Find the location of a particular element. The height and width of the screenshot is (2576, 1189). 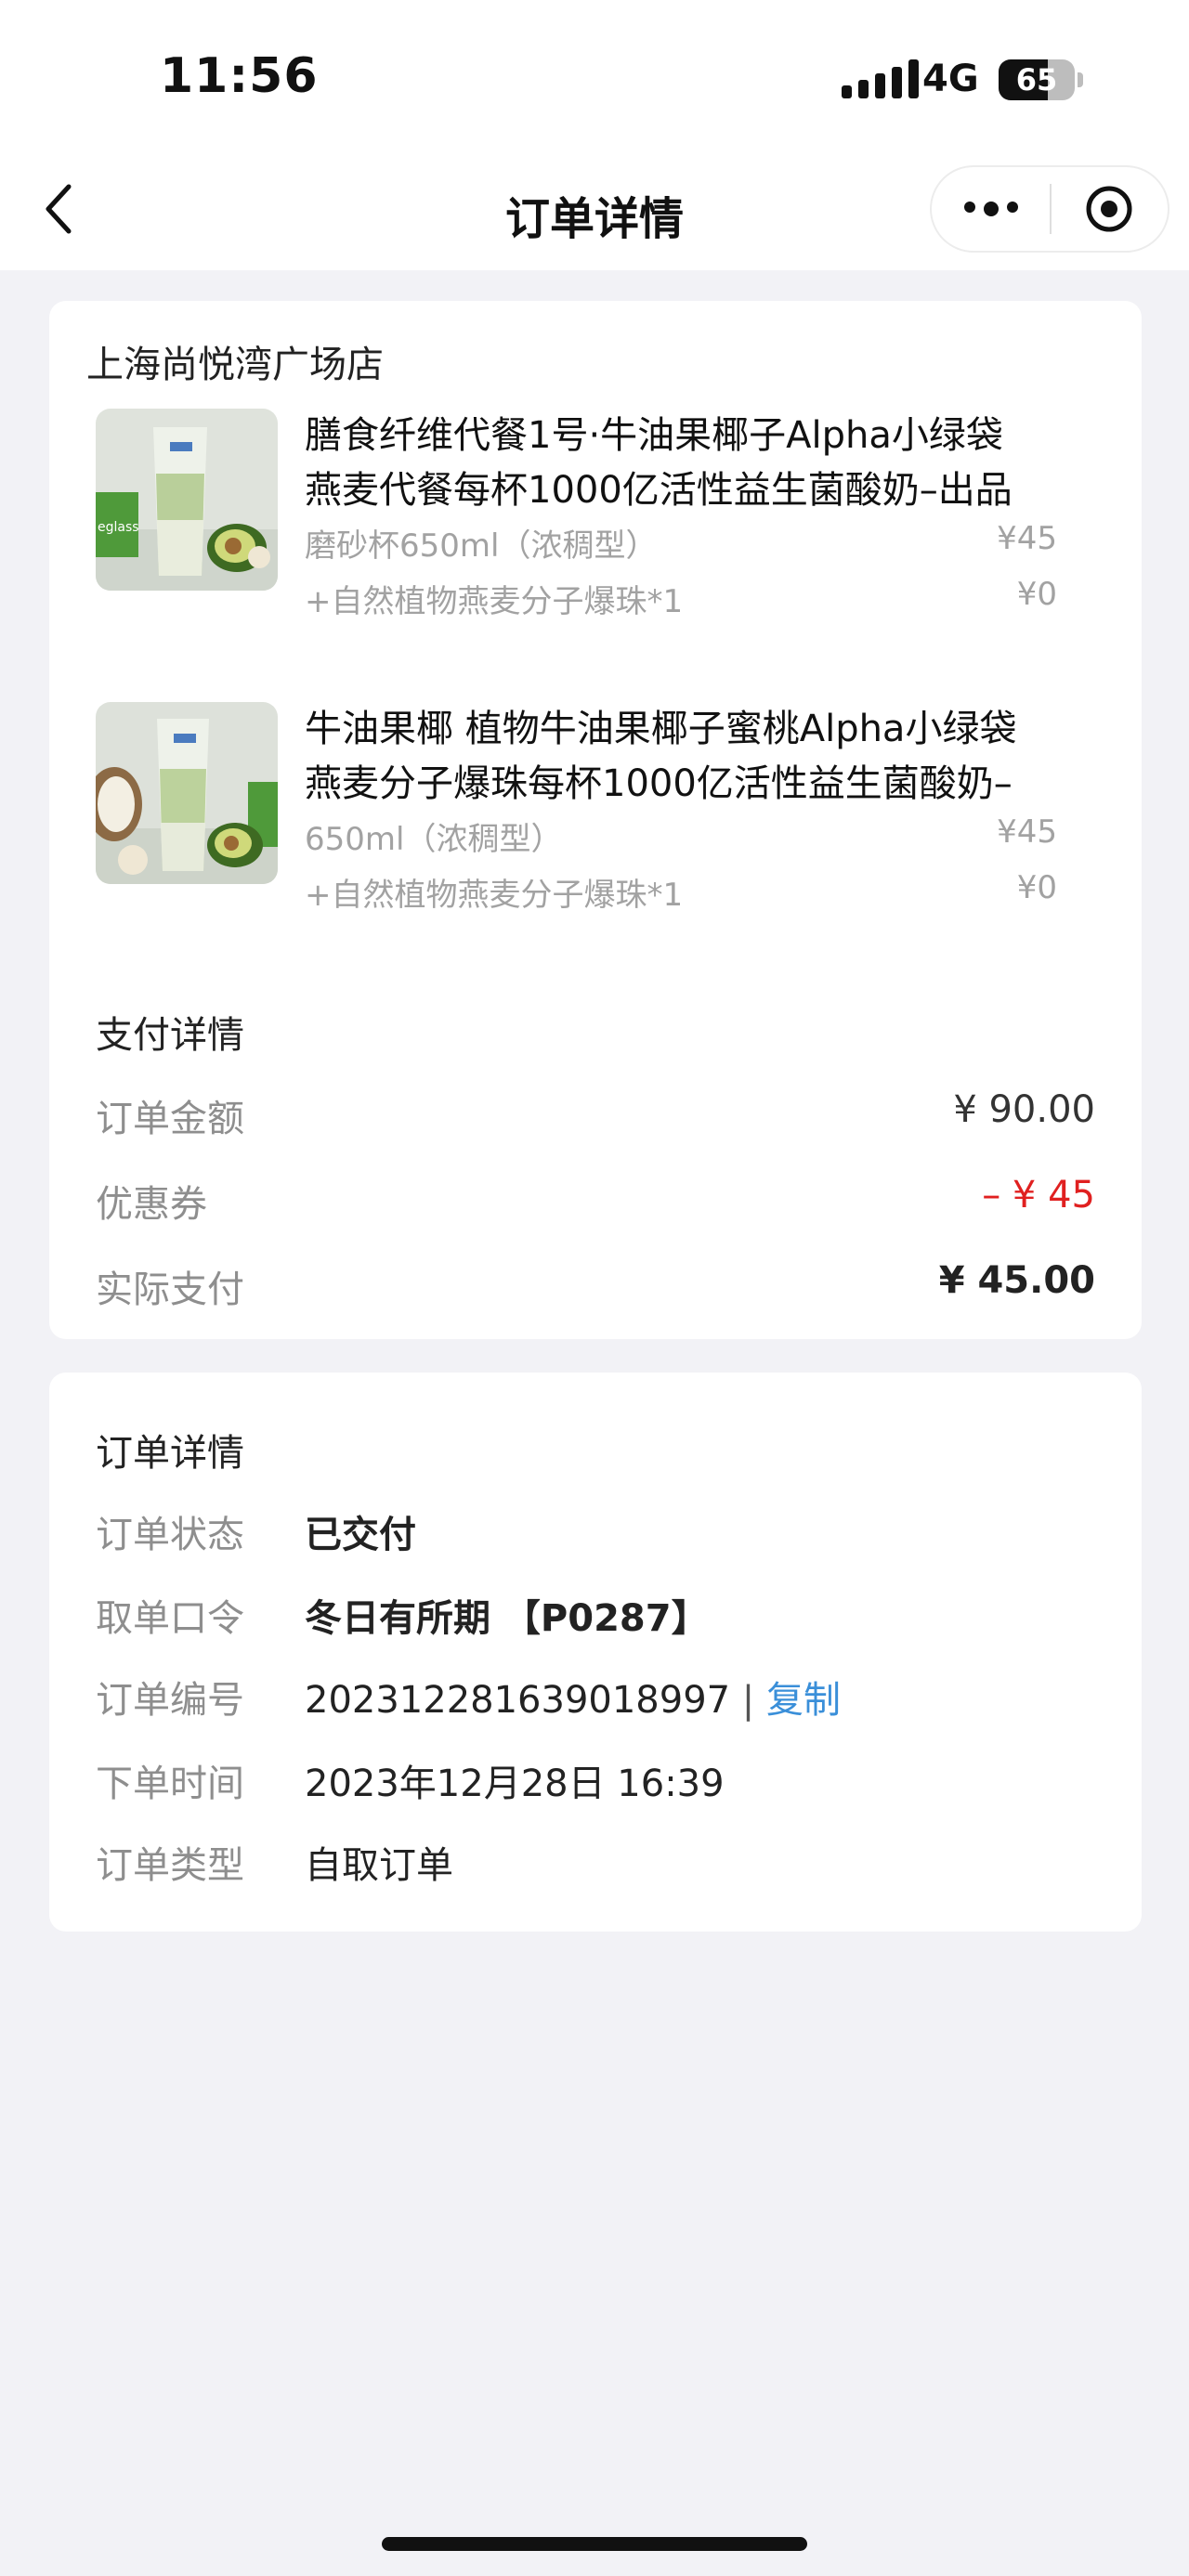

network-type: 4G is located at coordinates (950, 79).